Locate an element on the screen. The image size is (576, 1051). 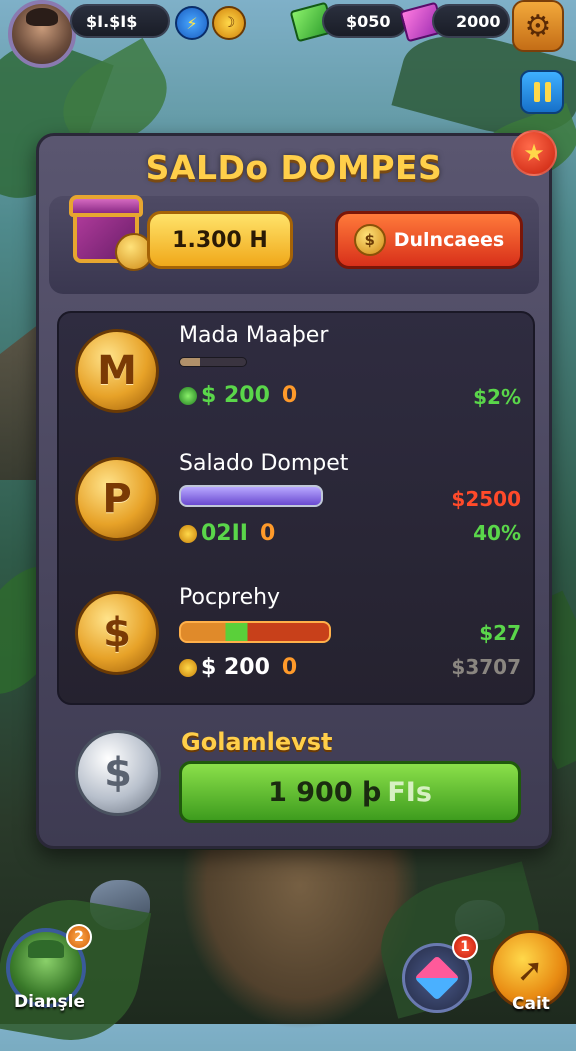
balance-value: 1.300 H is located at coordinates (220, 240).